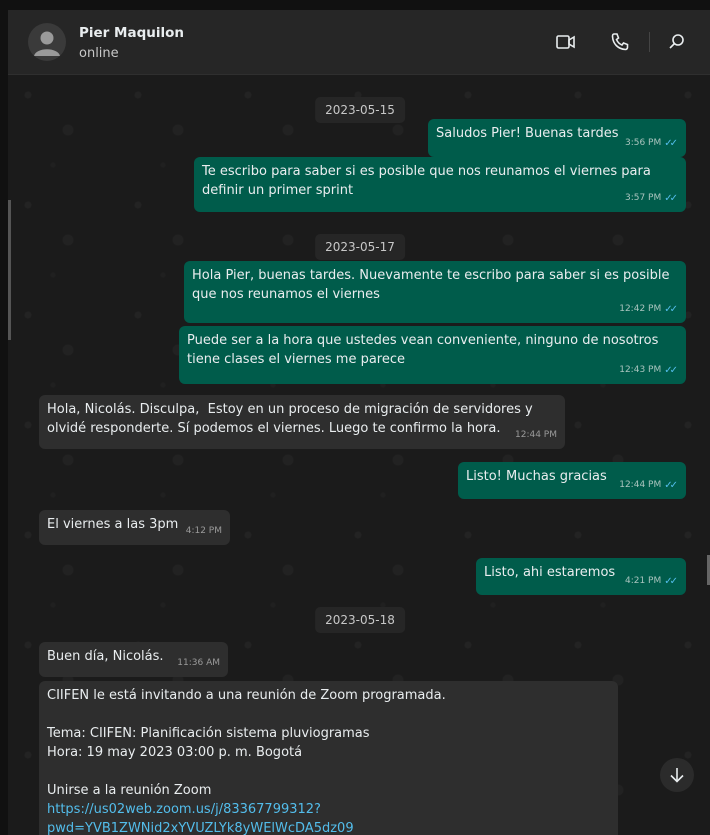 This screenshot has width=710, height=835. I want to click on header-divider, so click(649, 42).